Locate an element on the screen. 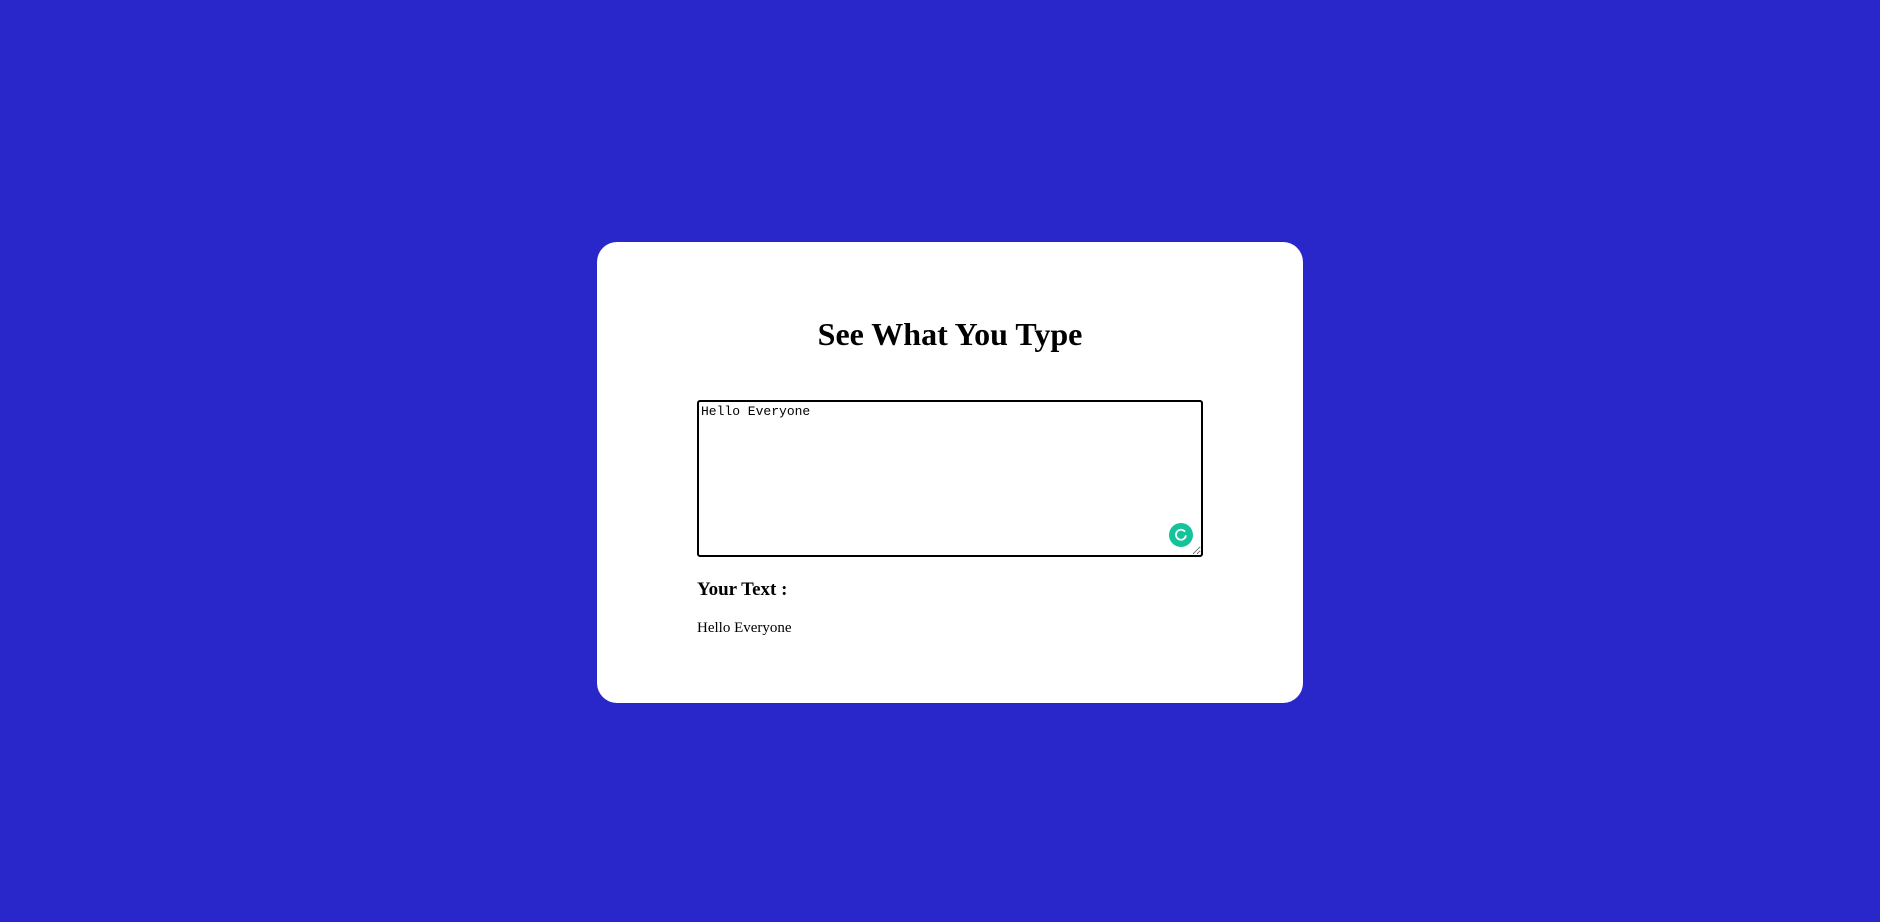 The width and height of the screenshot is (1880, 922). editor-container is located at coordinates (950, 478).